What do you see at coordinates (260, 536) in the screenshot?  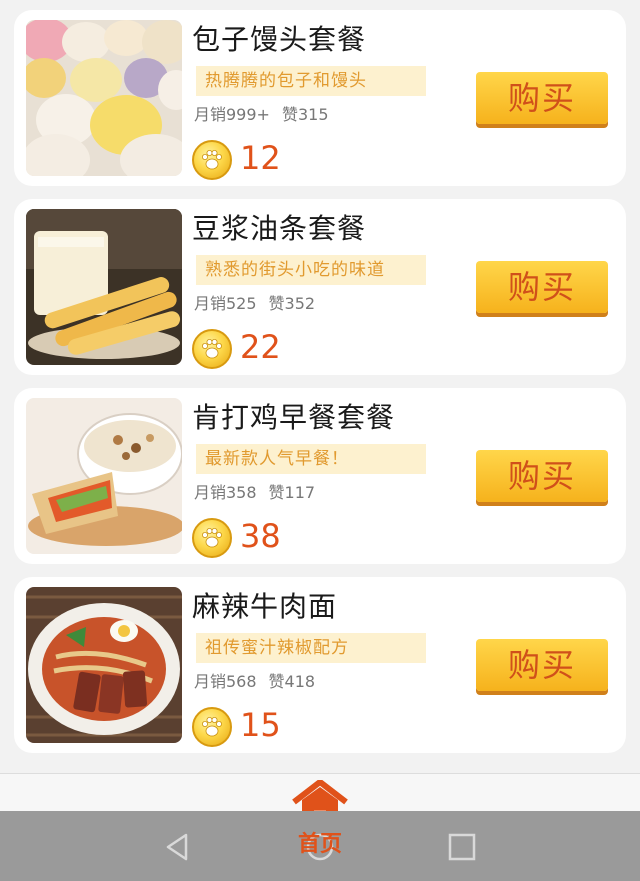 I see `product-price: 38` at bounding box center [260, 536].